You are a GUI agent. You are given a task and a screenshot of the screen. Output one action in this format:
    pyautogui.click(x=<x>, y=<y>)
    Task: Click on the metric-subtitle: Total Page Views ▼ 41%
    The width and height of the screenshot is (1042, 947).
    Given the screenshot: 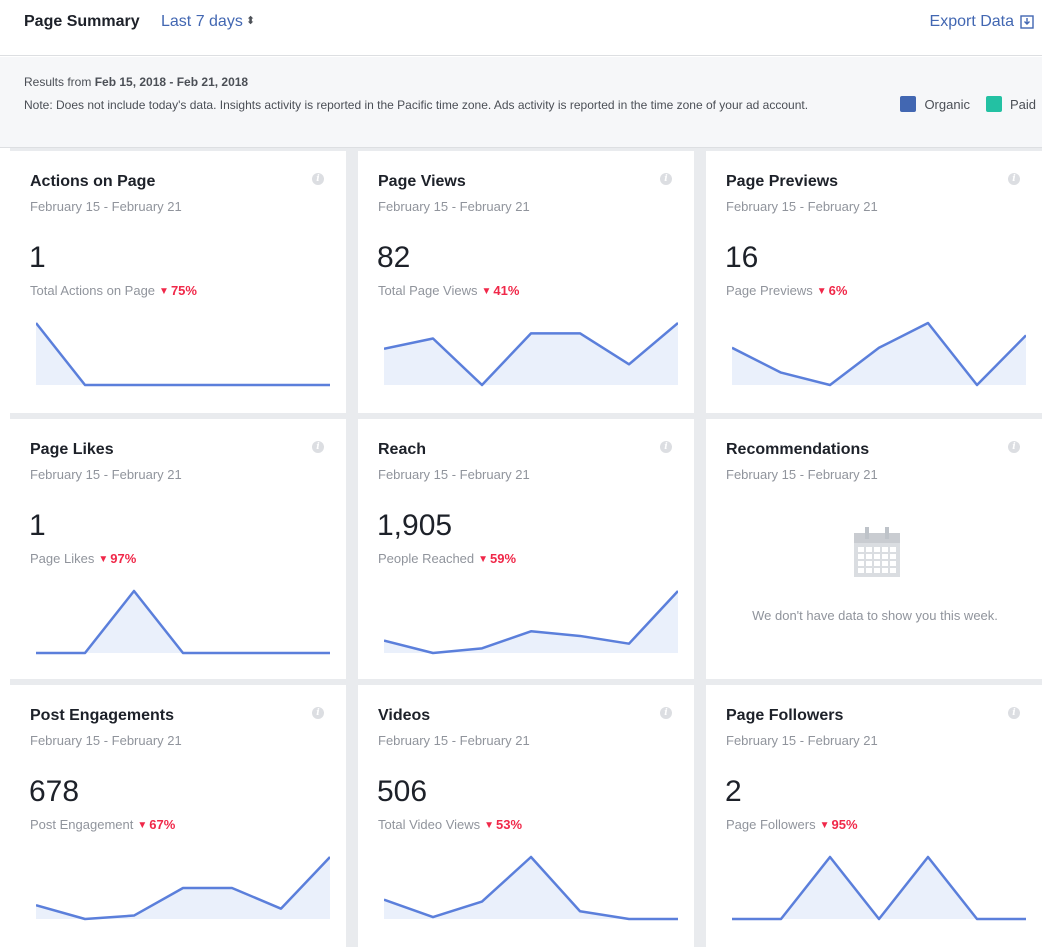 What is the action you would take?
    pyautogui.click(x=448, y=290)
    